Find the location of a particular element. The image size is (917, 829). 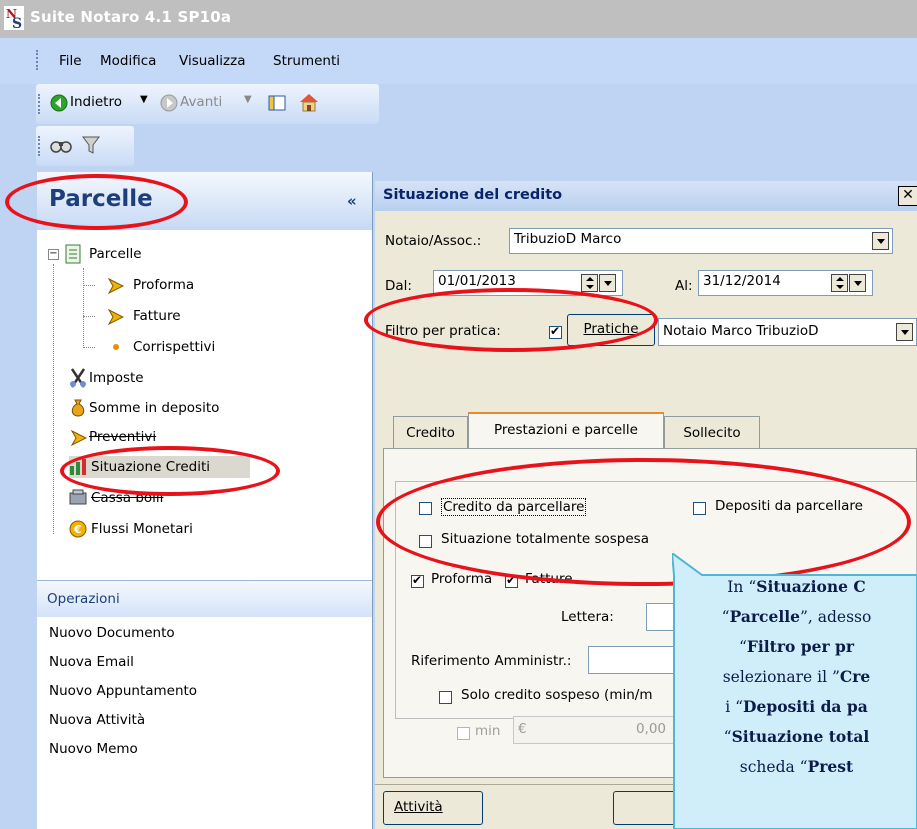

dal-spinner-icon is located at coordinates (589, 283).